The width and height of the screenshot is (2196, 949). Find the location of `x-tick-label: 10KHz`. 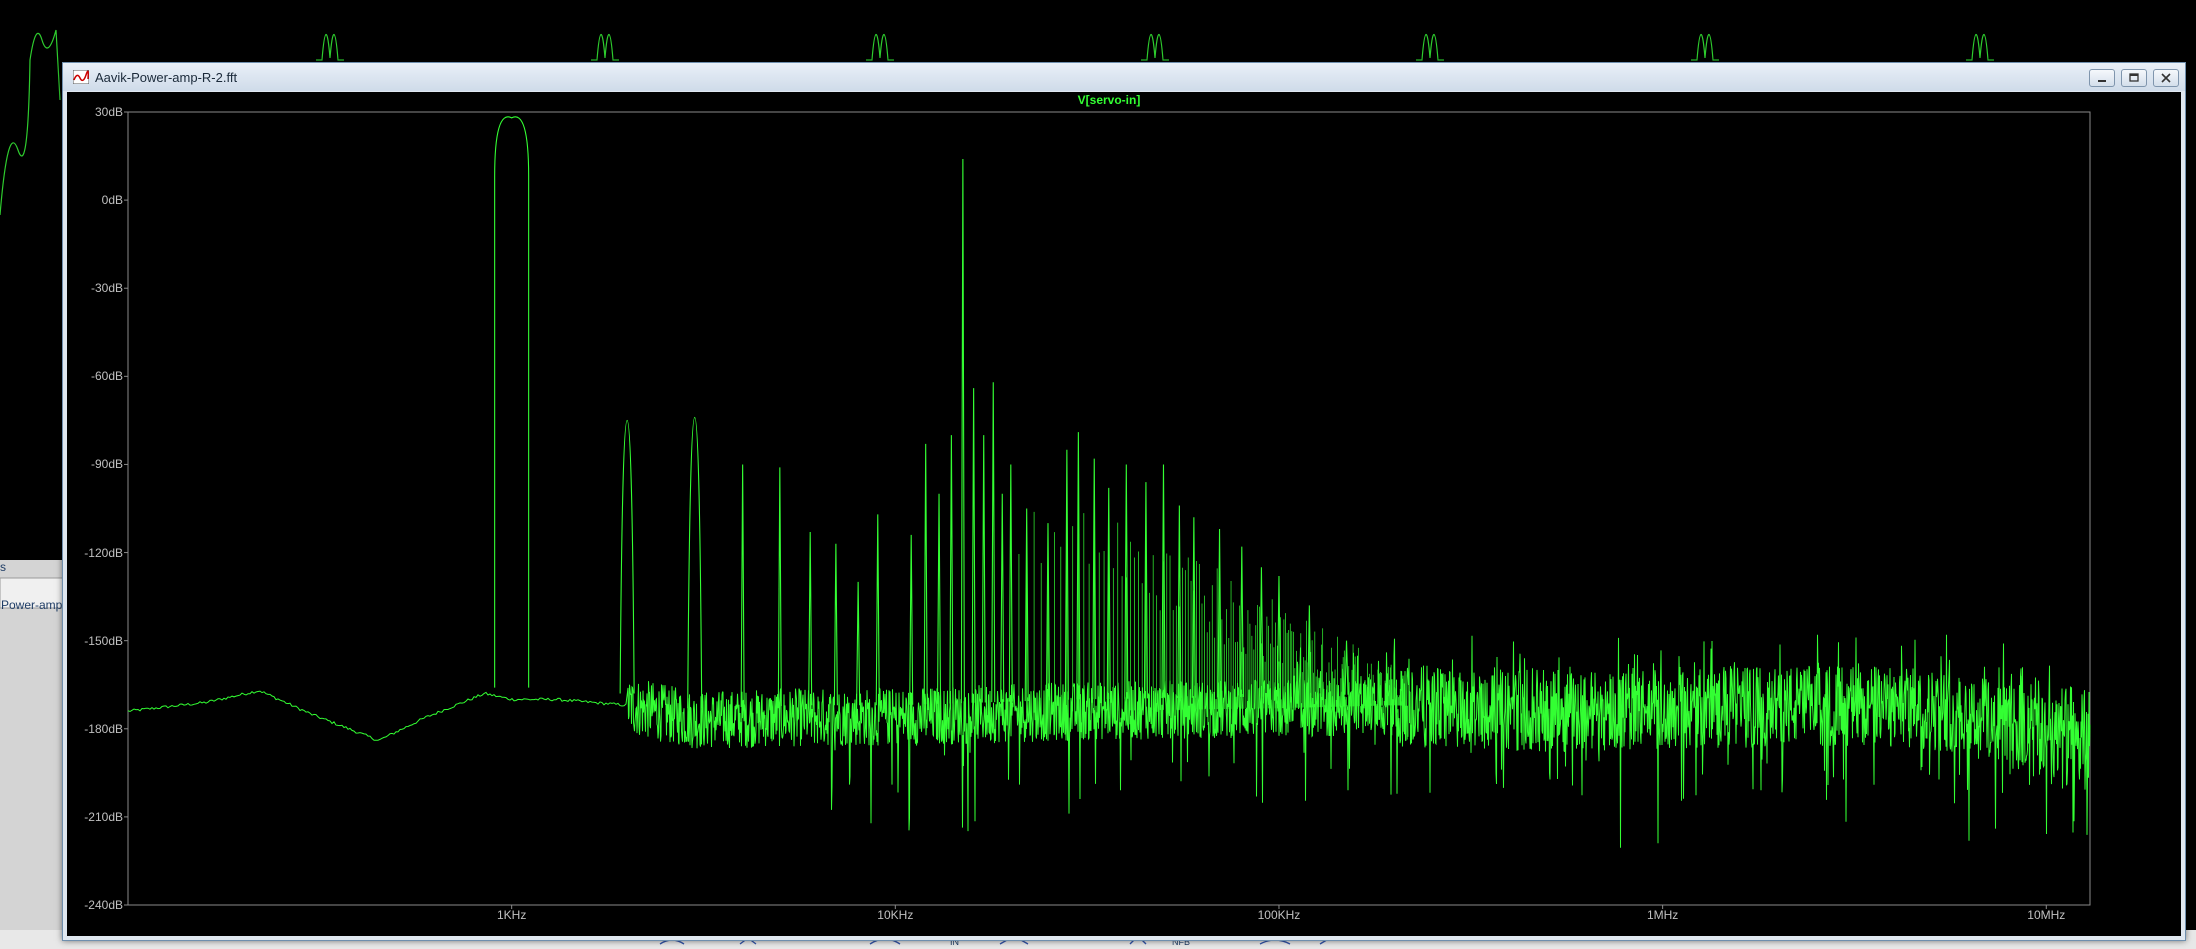

x-tick-label: 10KHz is located at coordinates (895, 915).